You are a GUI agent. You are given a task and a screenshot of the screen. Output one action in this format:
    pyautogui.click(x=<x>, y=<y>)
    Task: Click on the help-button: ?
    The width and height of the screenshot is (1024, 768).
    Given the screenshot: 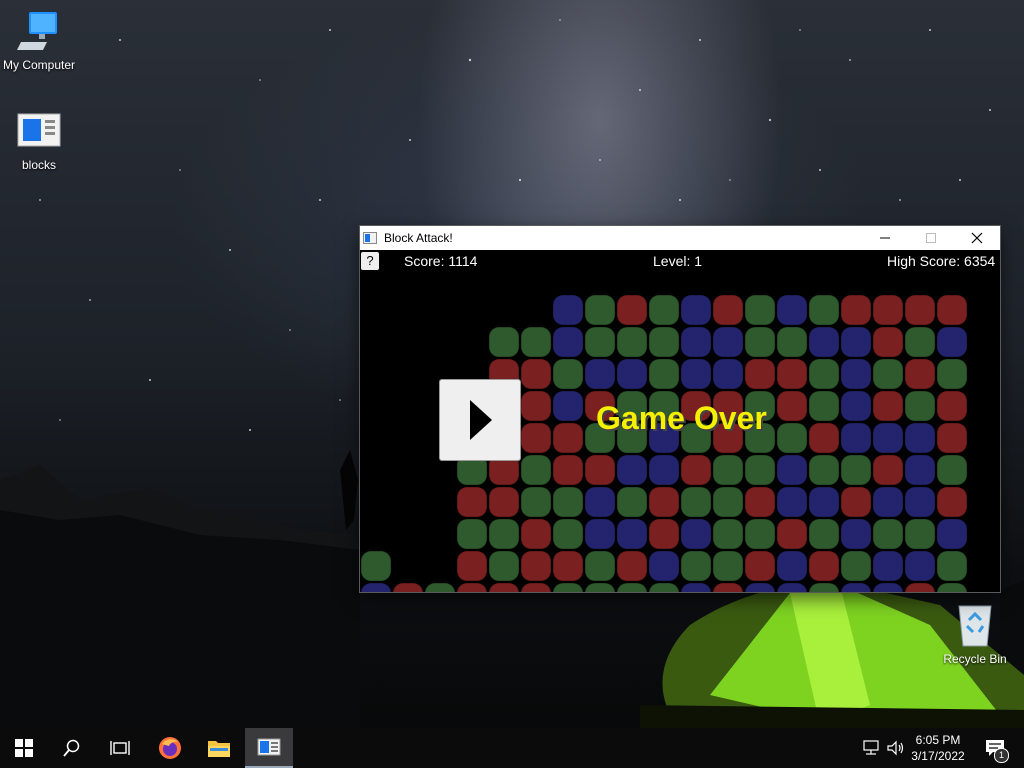 What is the action you would take?
    pyautogui.click(x=370, y=261)
    